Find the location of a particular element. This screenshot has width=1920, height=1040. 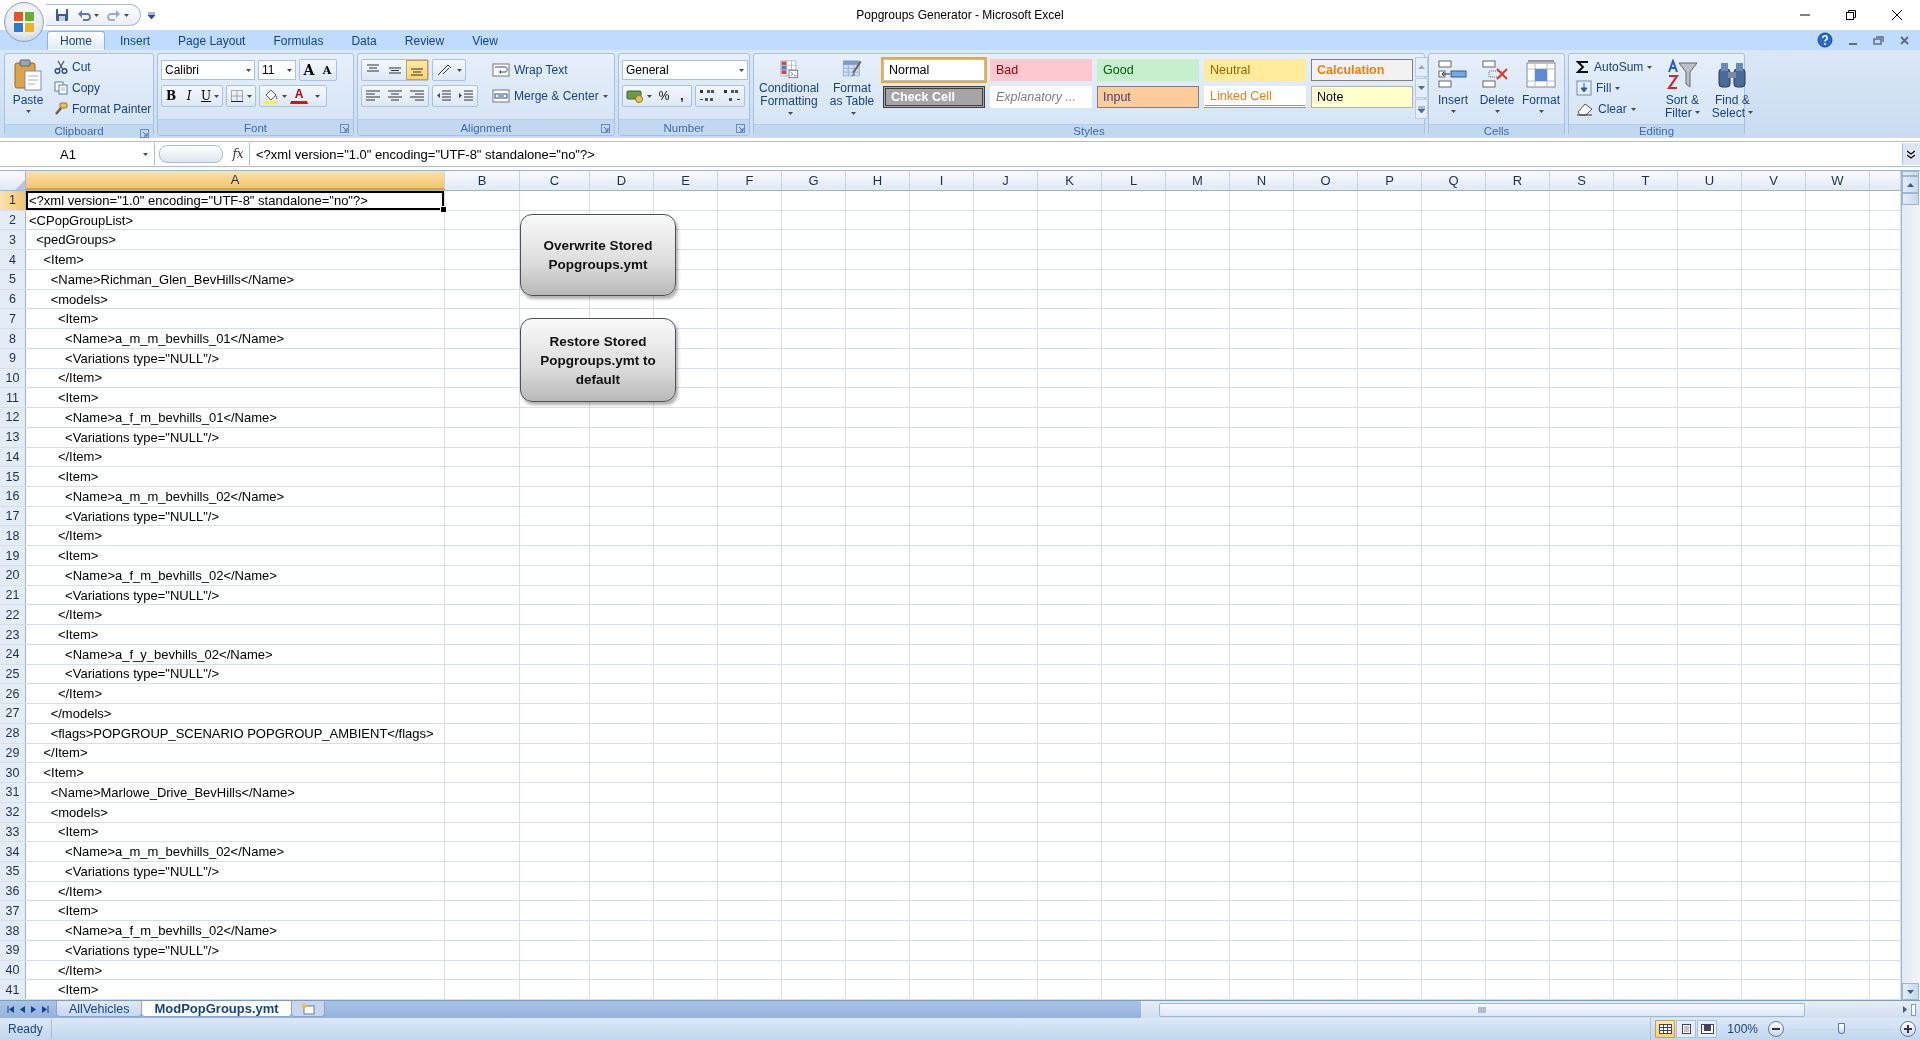

column-header: R is located at coordinates (1518, 180).